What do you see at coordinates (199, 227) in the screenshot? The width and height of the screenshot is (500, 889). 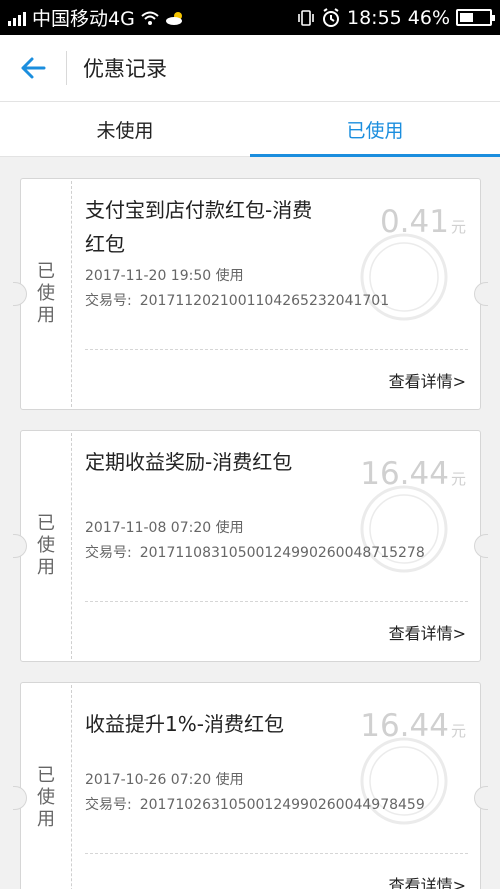 I see `record-name: 支付宝到店付款红包-消费红包` at bounding box center [199, 227].